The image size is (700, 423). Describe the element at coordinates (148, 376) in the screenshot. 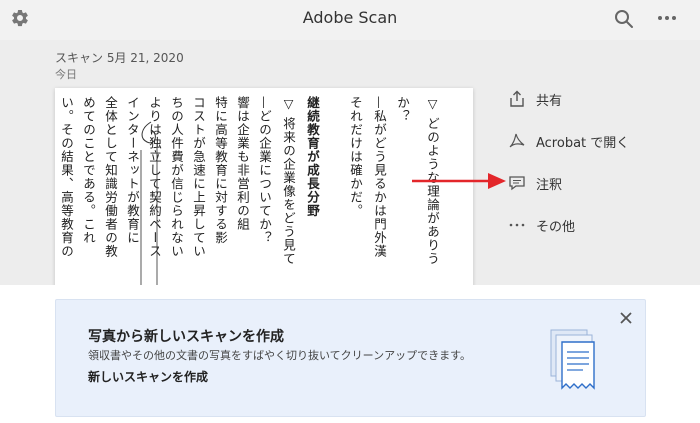

I see `create-new-scan-link: 新しいスキャンを作成` at that location.